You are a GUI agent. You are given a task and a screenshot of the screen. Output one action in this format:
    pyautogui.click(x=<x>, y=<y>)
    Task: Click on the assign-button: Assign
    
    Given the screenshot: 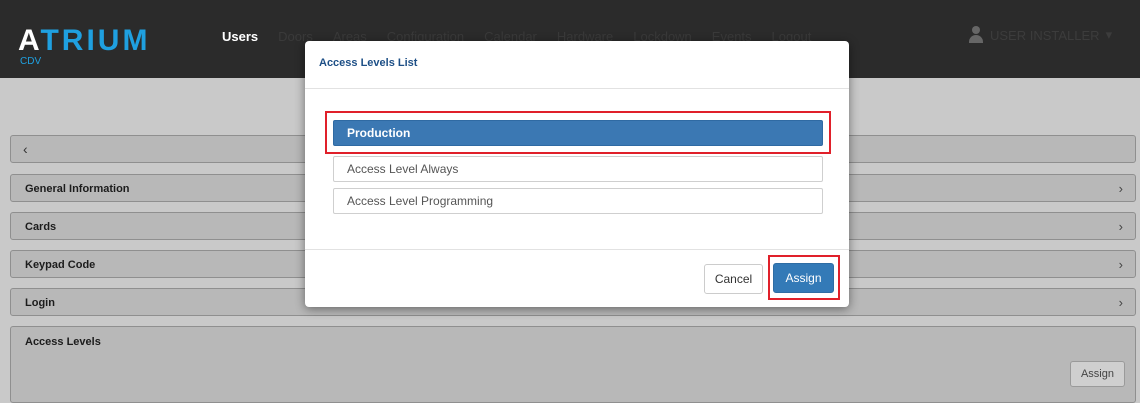 What is the action you would take?
    pyautogui.click(x=803, y=278)
    